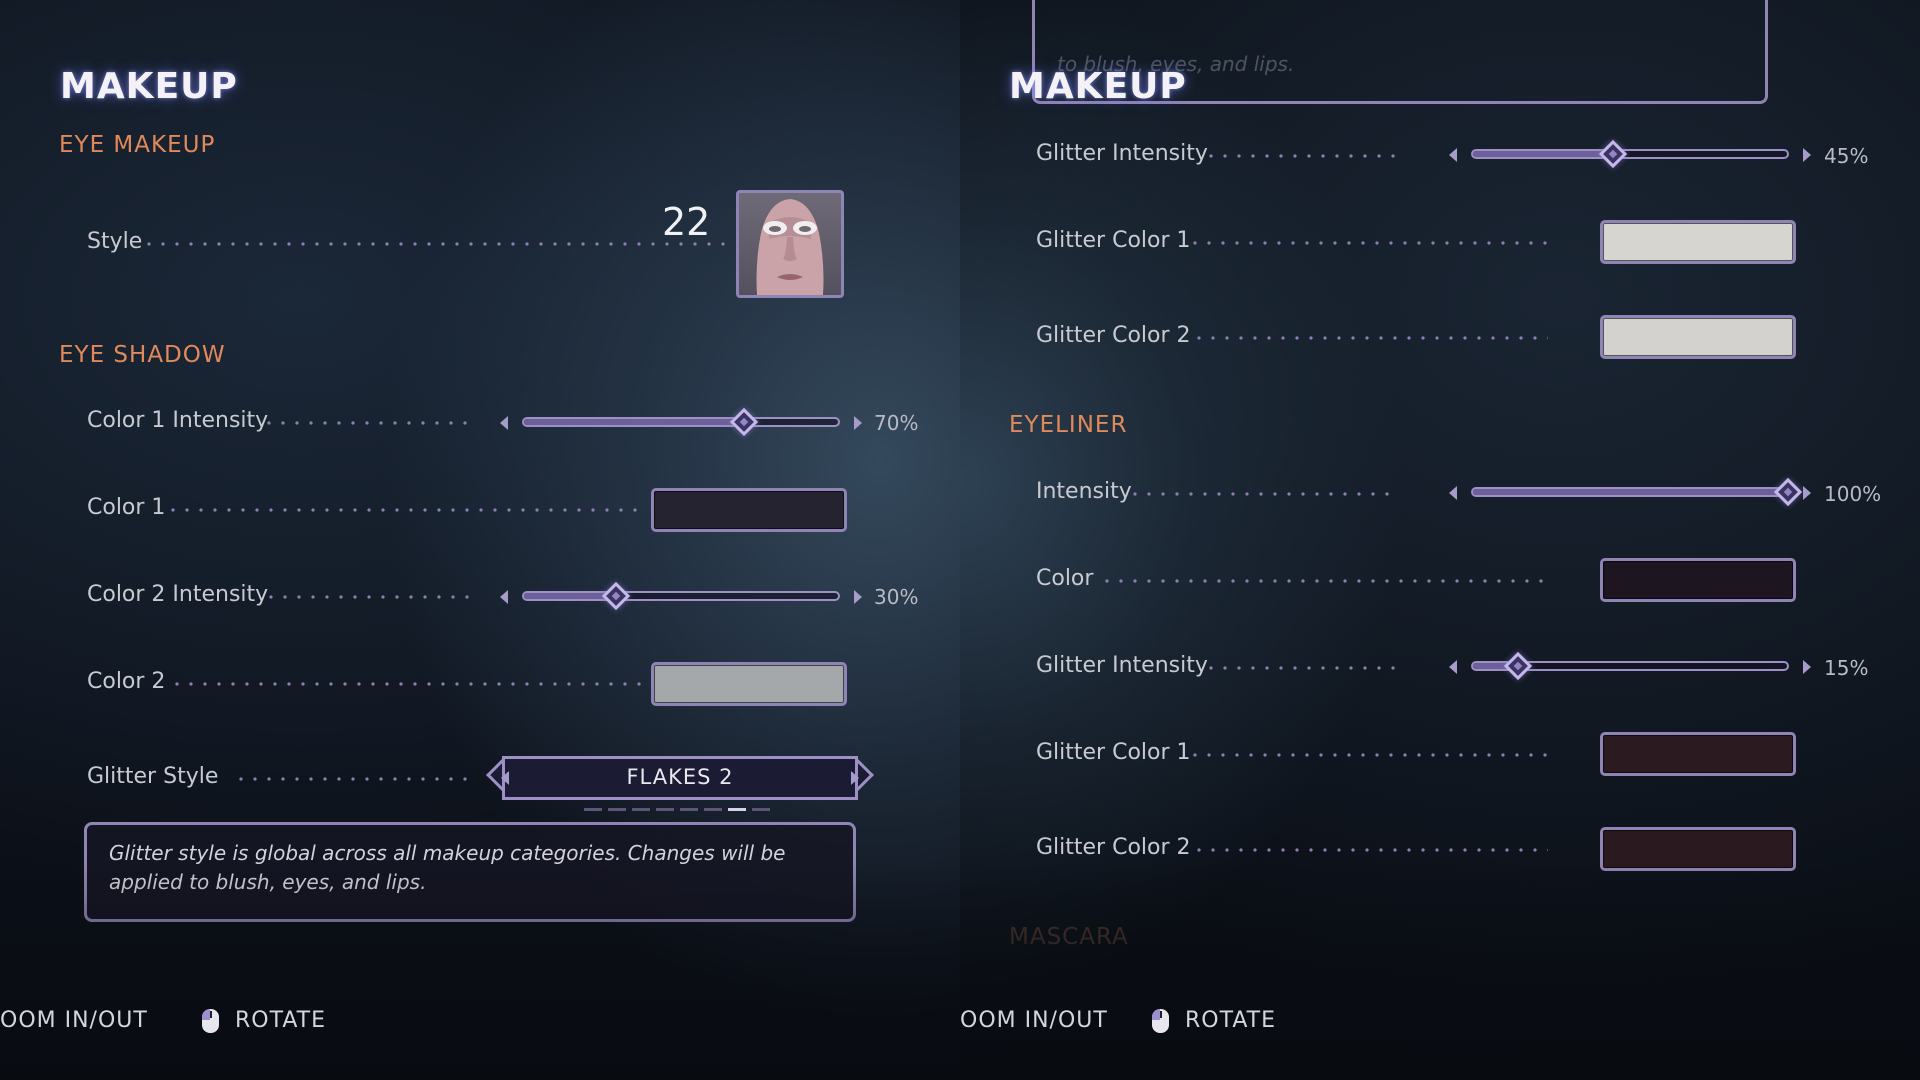 Image resolution: width=1920 pixels, height=1080 pixels. Describe the element at coordinates (142, 355) in the screenshot. I see `section-eye-shadow: EYE SHADOW` at that location.